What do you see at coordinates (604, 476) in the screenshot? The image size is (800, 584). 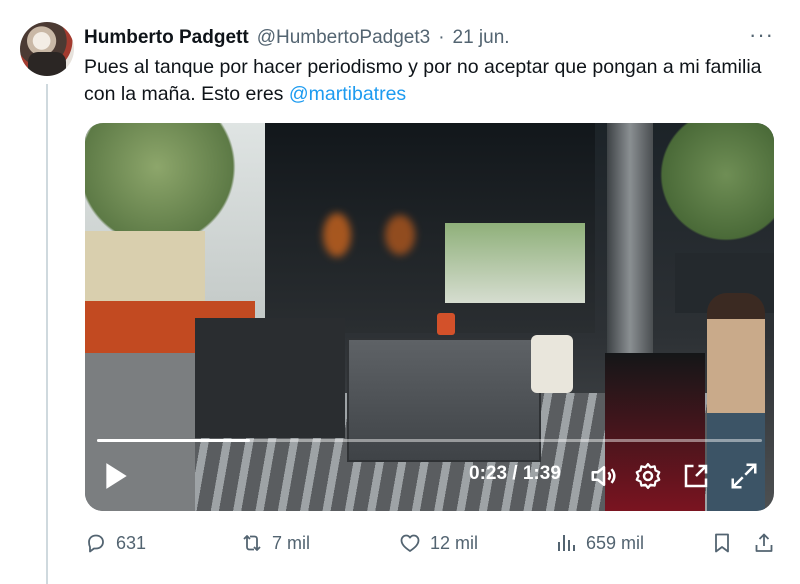 I see `volume-icon` at bounding box center [604, 476].